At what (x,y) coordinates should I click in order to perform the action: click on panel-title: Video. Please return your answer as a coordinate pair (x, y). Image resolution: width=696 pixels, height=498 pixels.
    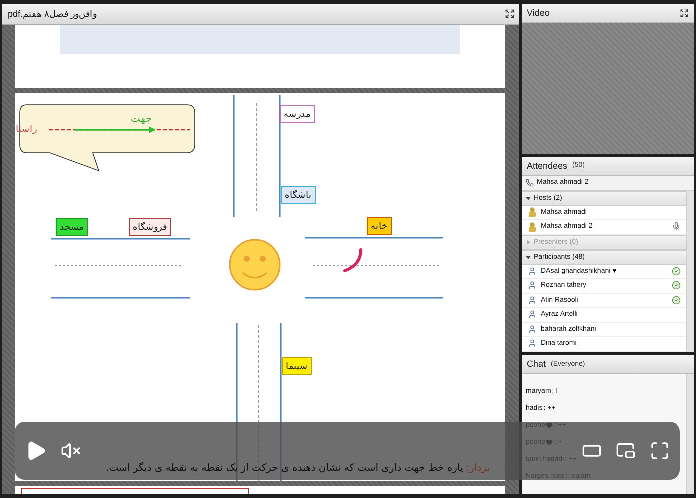
    Looking at the image, I should click on (538, 13).